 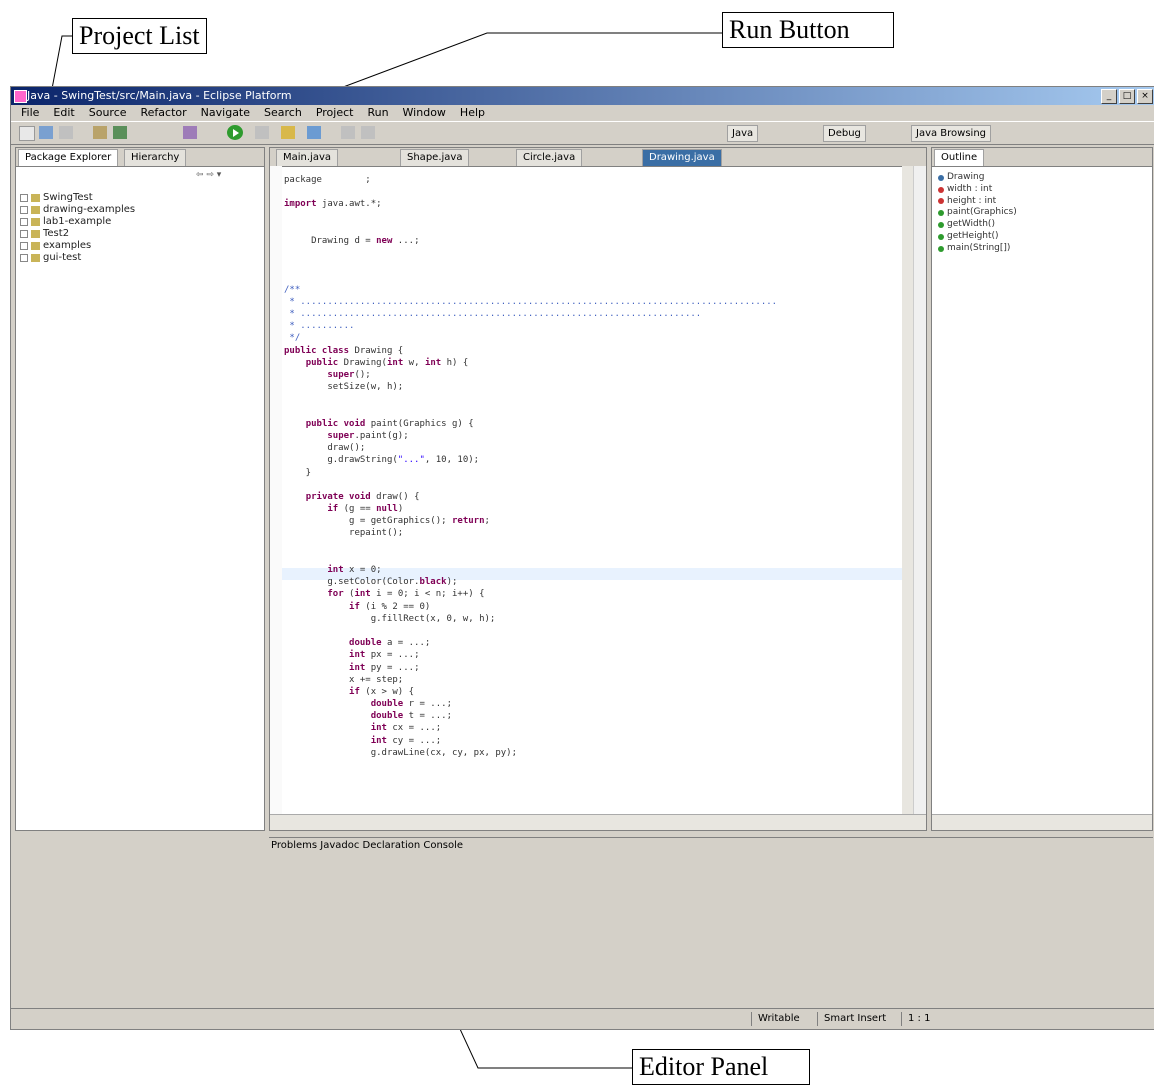 What do you see at coordinates (140, 258) in the screenshot?
I see `project-item: gui-test` at bounding box center [140, 258].